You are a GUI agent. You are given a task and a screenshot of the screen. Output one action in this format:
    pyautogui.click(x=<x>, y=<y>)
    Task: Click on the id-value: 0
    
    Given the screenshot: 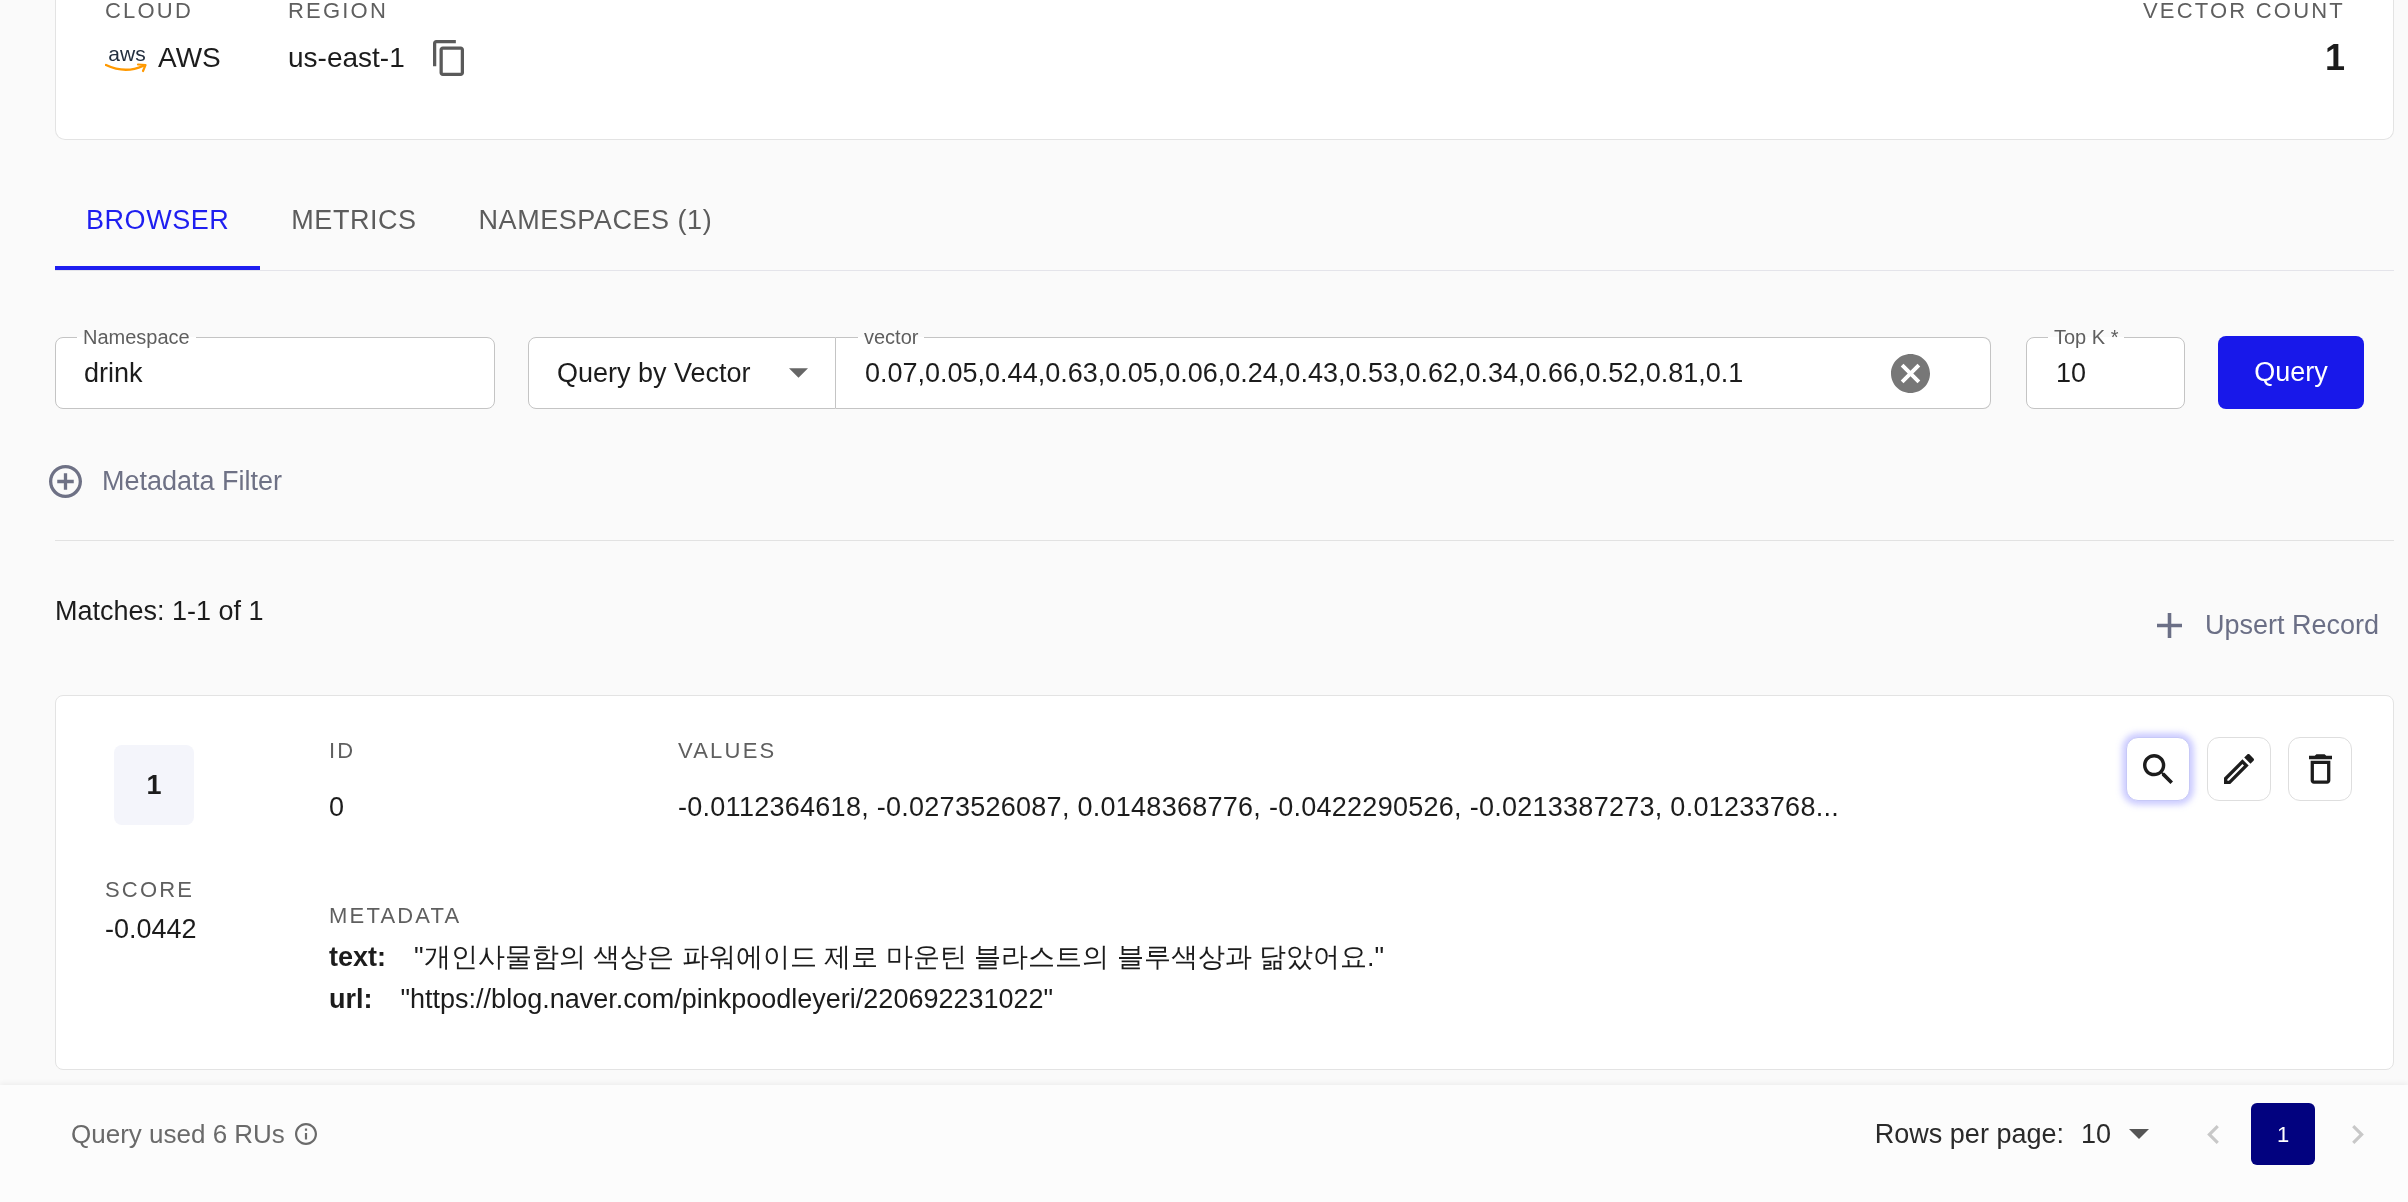 What is the action you would take?
    pyautogui.click(x=337, y=807)
    